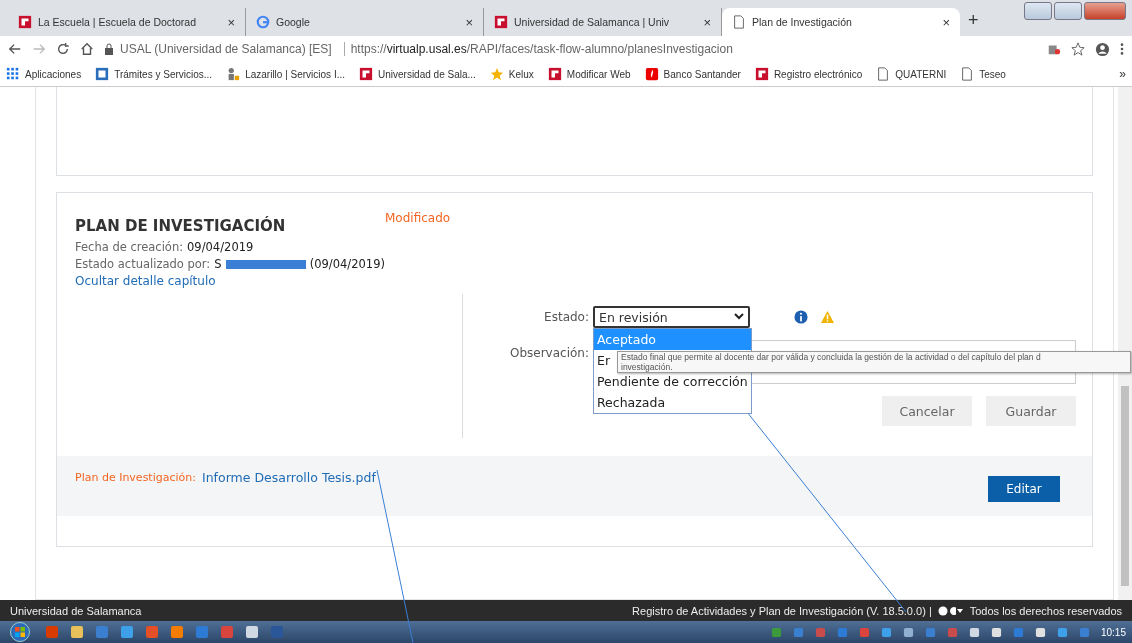  What do you see at coordinates (76, 610) in the screenshot?
I see `footer-text: Universidad de Salamanca` at bounding box center [76, 610].